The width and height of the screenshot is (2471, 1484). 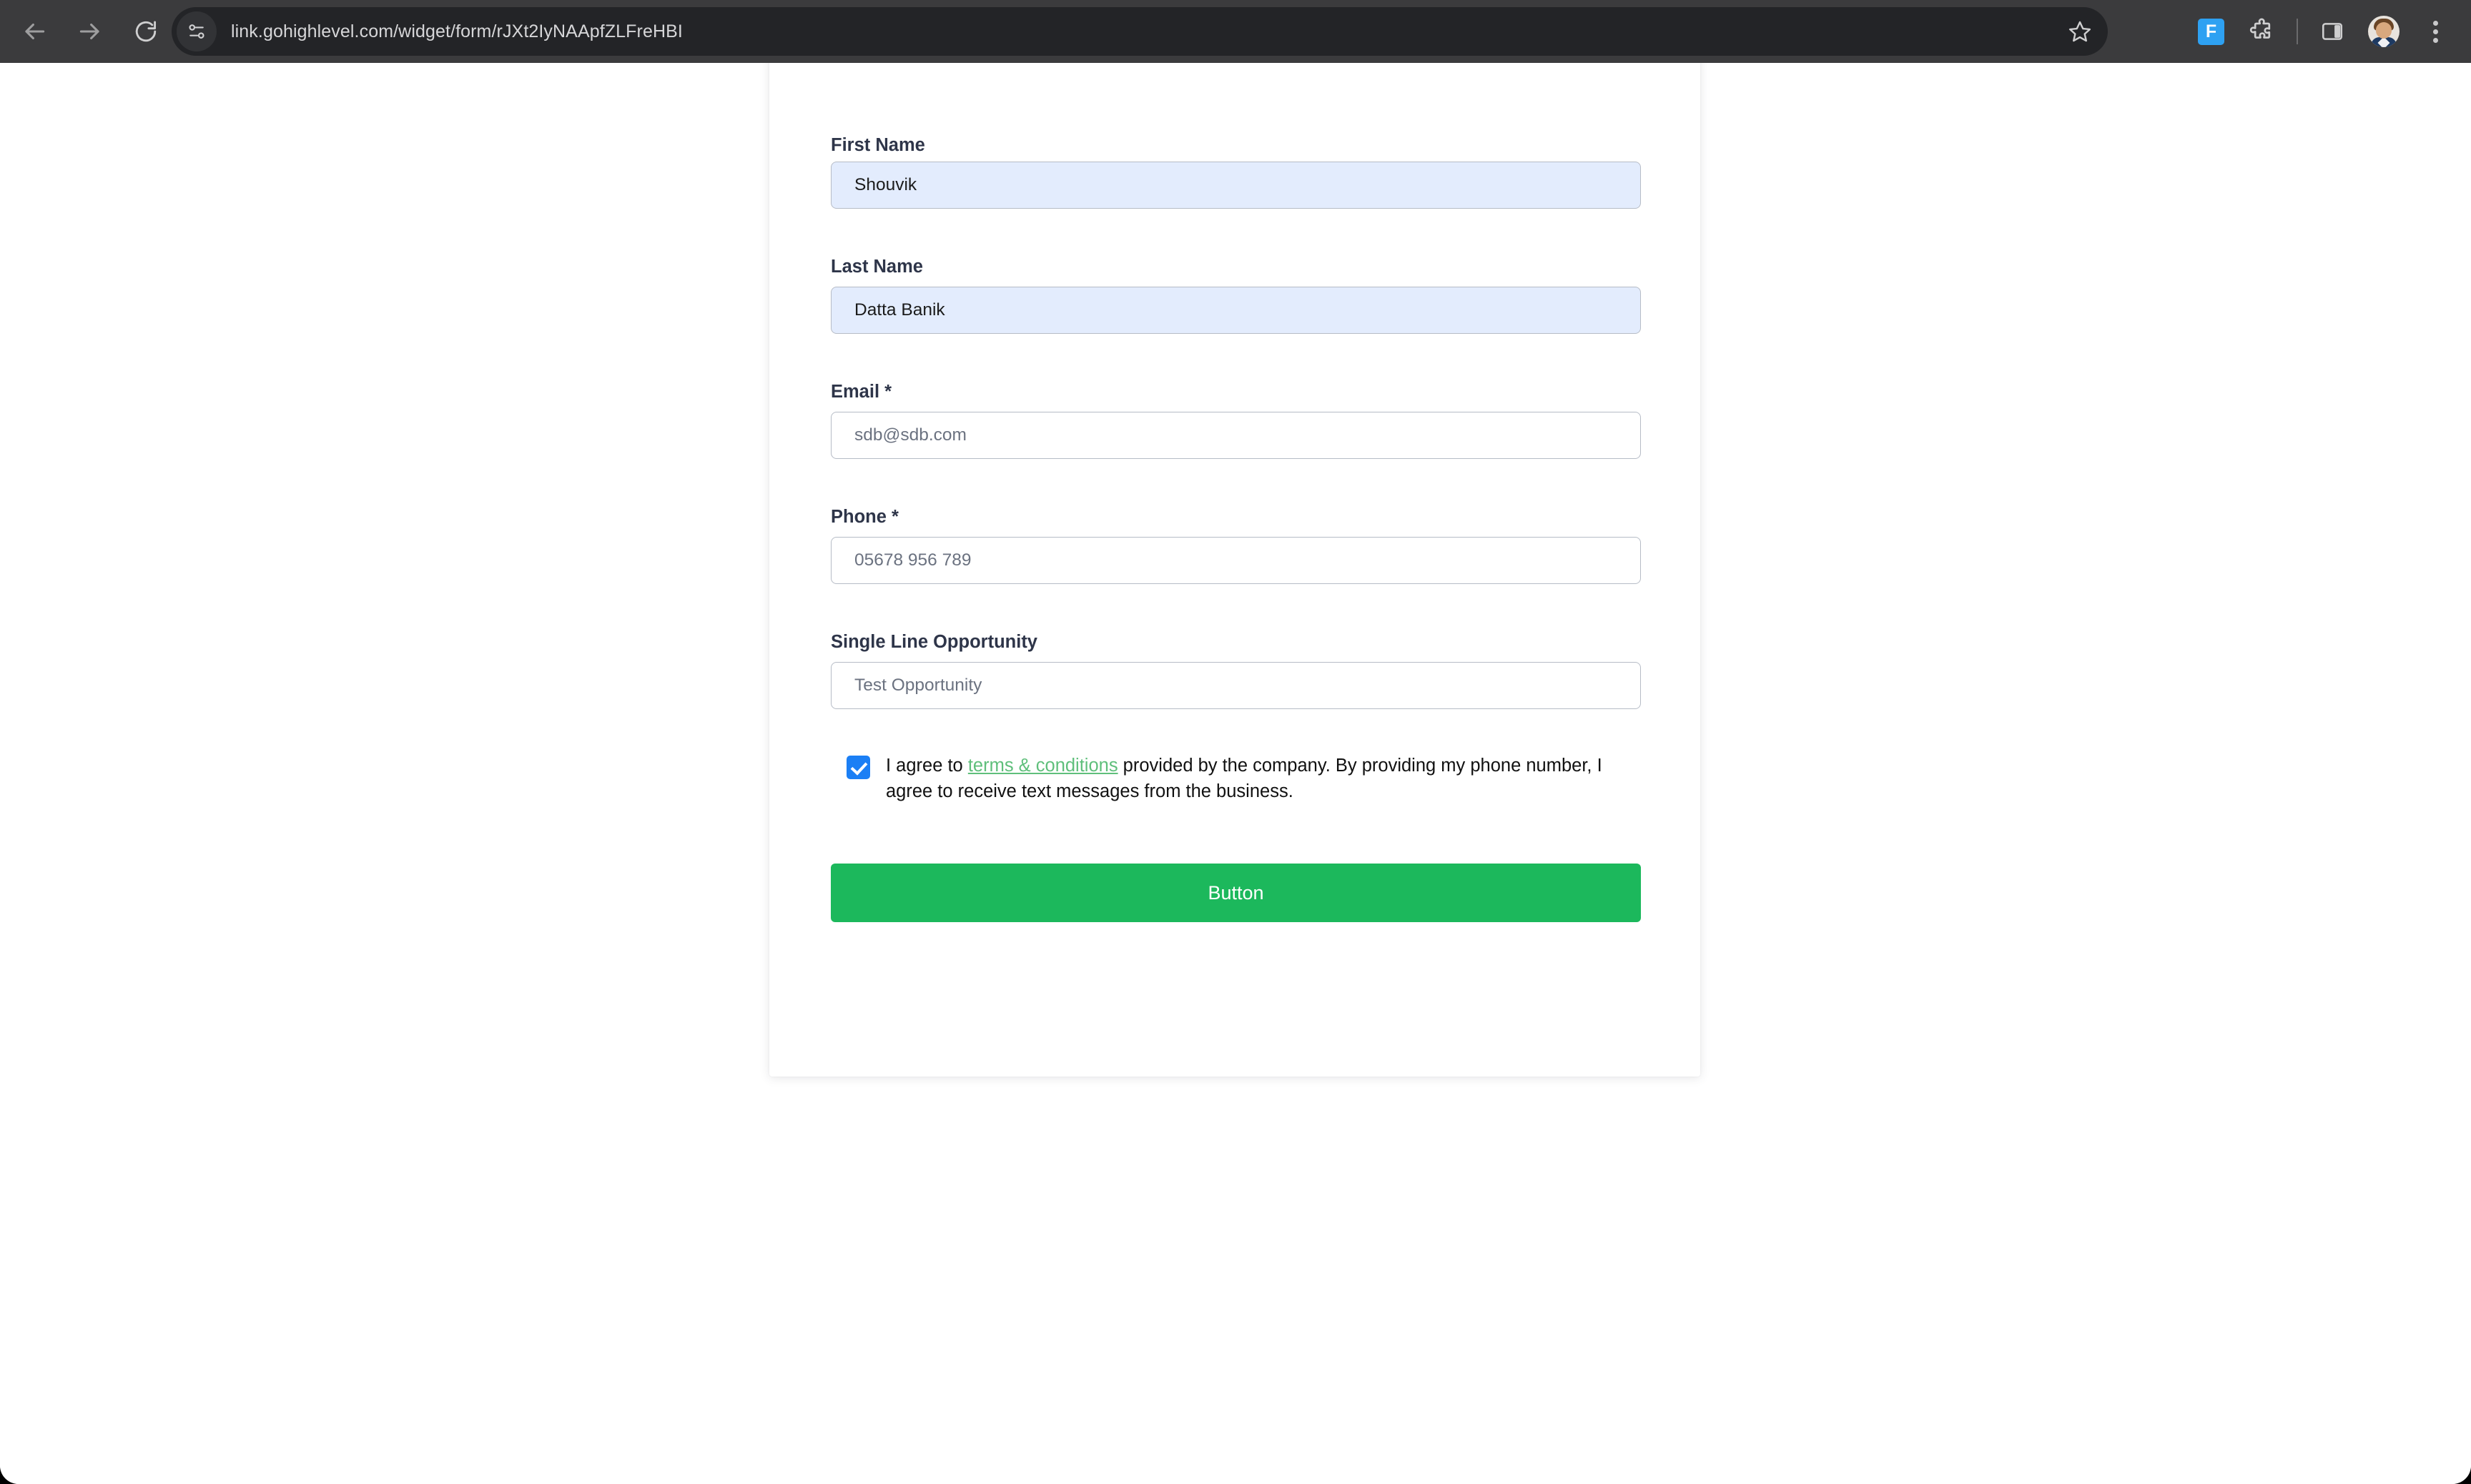 I want to click on back-arrow-icon, so click(x=35, y=31).